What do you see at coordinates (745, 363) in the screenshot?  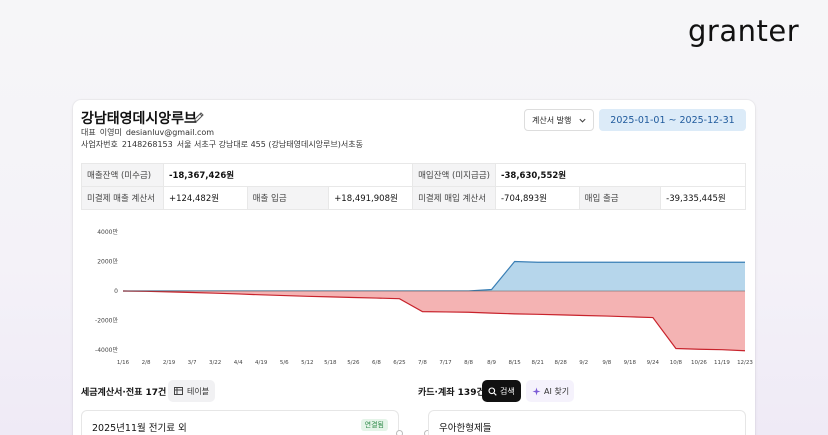 I see `x-tick-label: 12/23` at bounding box center [745, 363].